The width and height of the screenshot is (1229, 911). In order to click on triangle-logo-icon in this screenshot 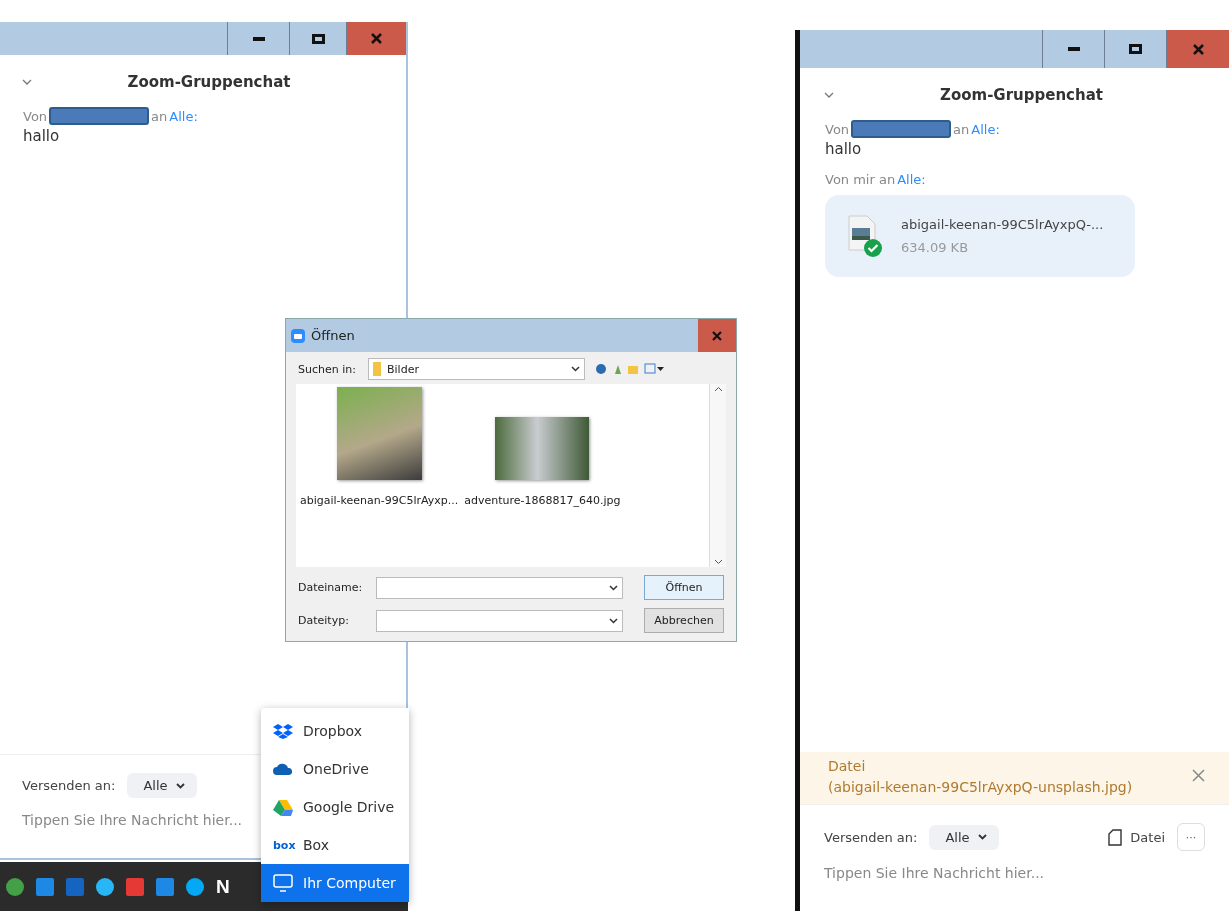, I will do `click(283, 807)`.